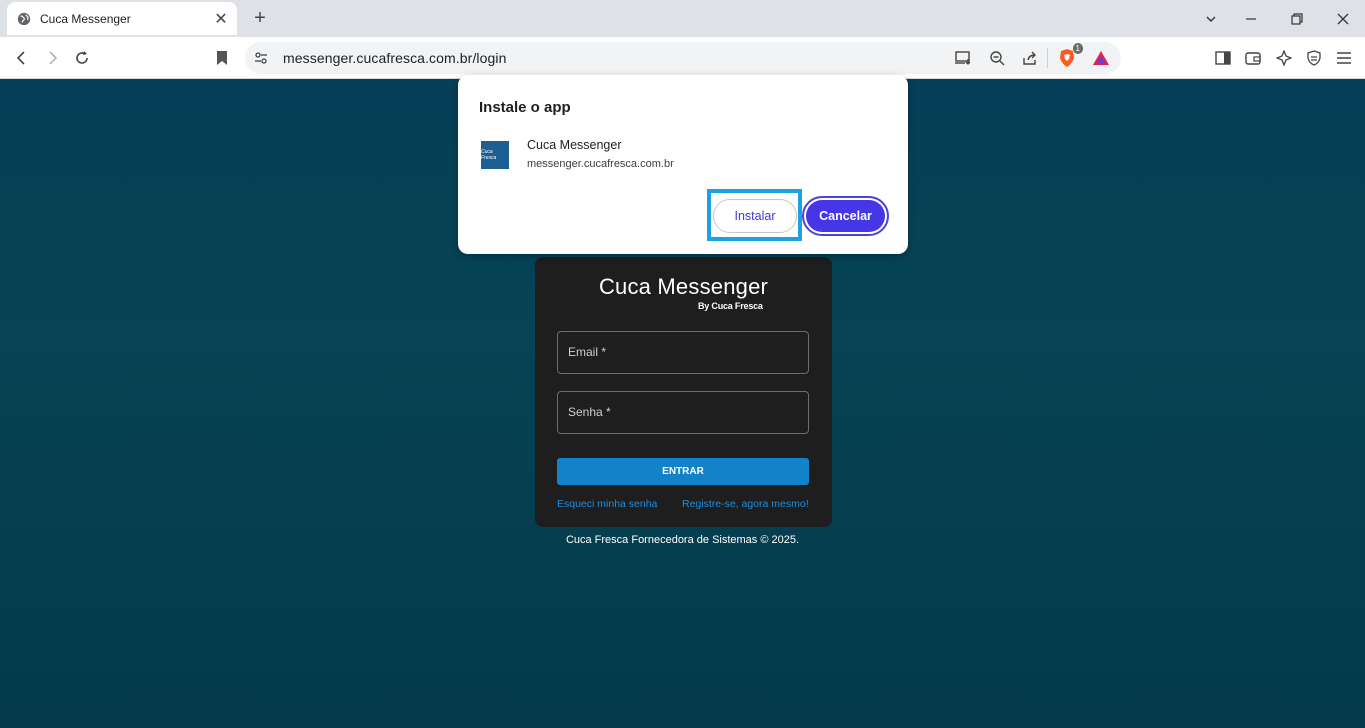  Describe the element at coordinates (683, 286) in the screenshot. I see `brand-title: Cuca Messenger` at that location.